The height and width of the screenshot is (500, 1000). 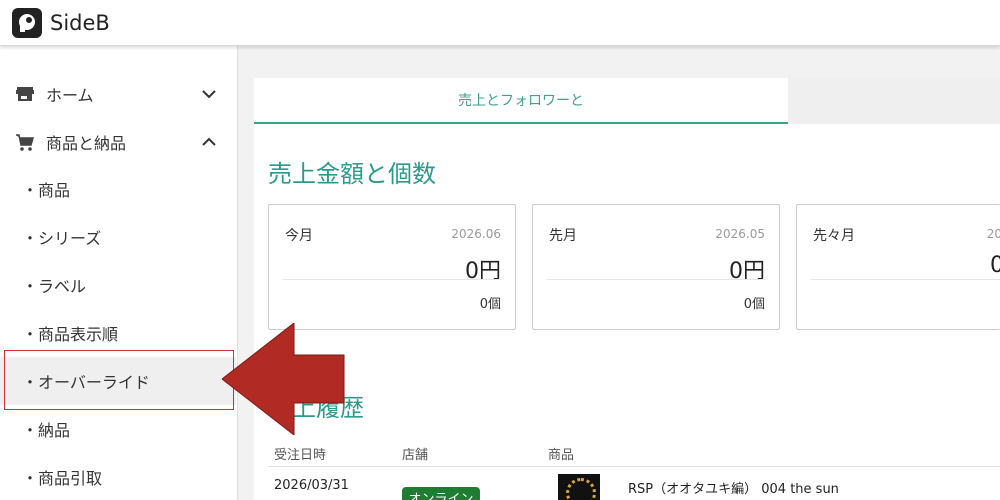 I want to click on sidebar-item-label: ホーム, so click(x=70, y=95).